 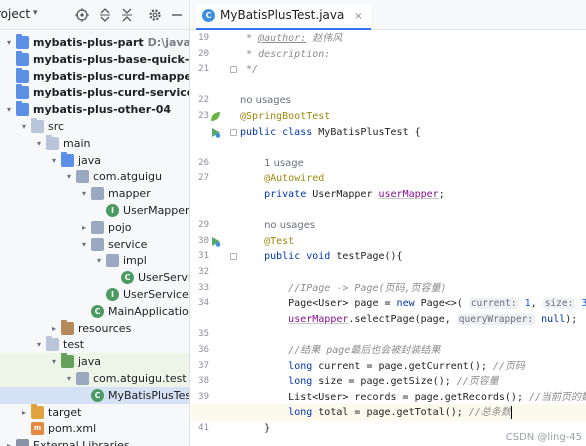 I want to click on tree-item: mybatis-plus-curd-service-02, so click(x=94, y=92).